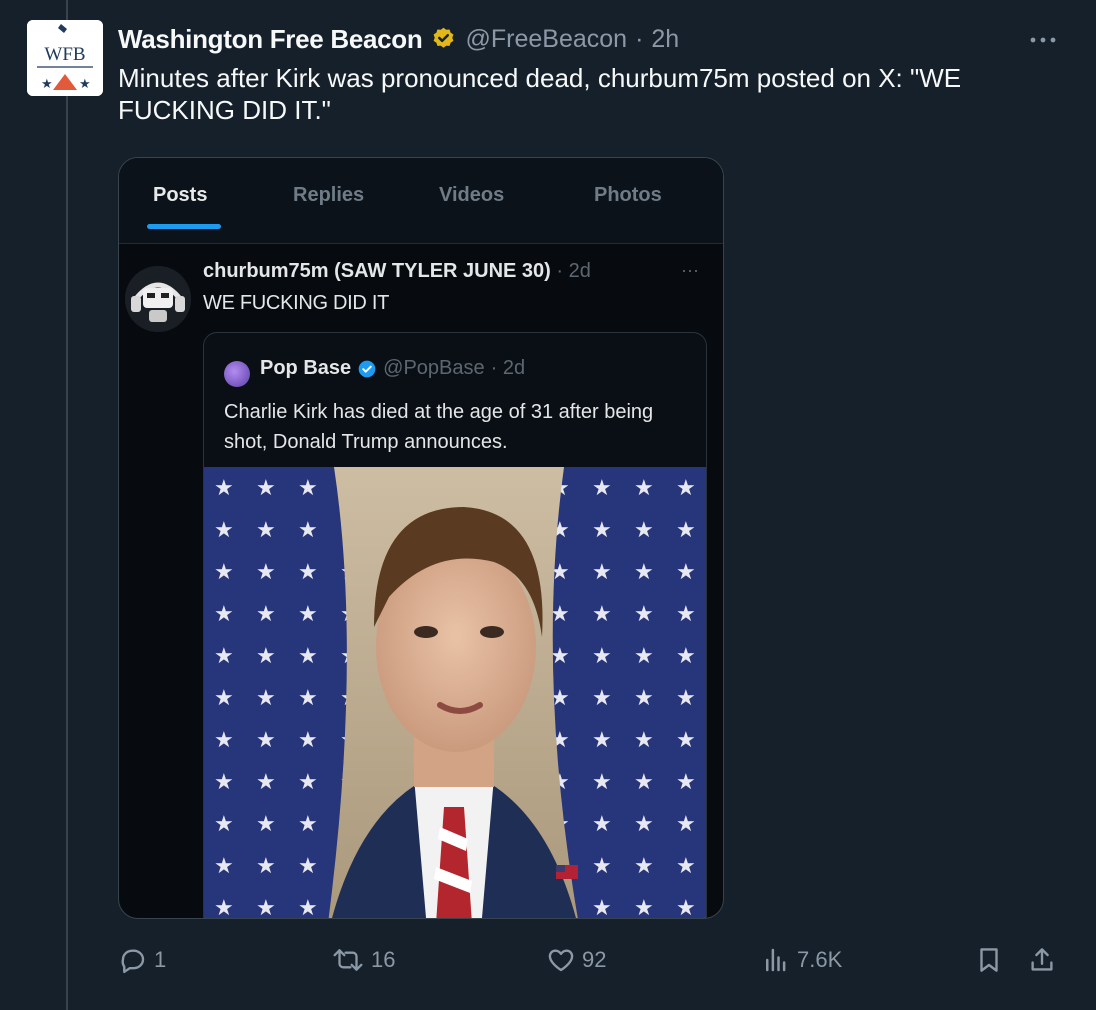  What do you see at coordinates (1043, 40) in the screenshot?
I see `more-options-icon` at bounding box center [1043, 40].